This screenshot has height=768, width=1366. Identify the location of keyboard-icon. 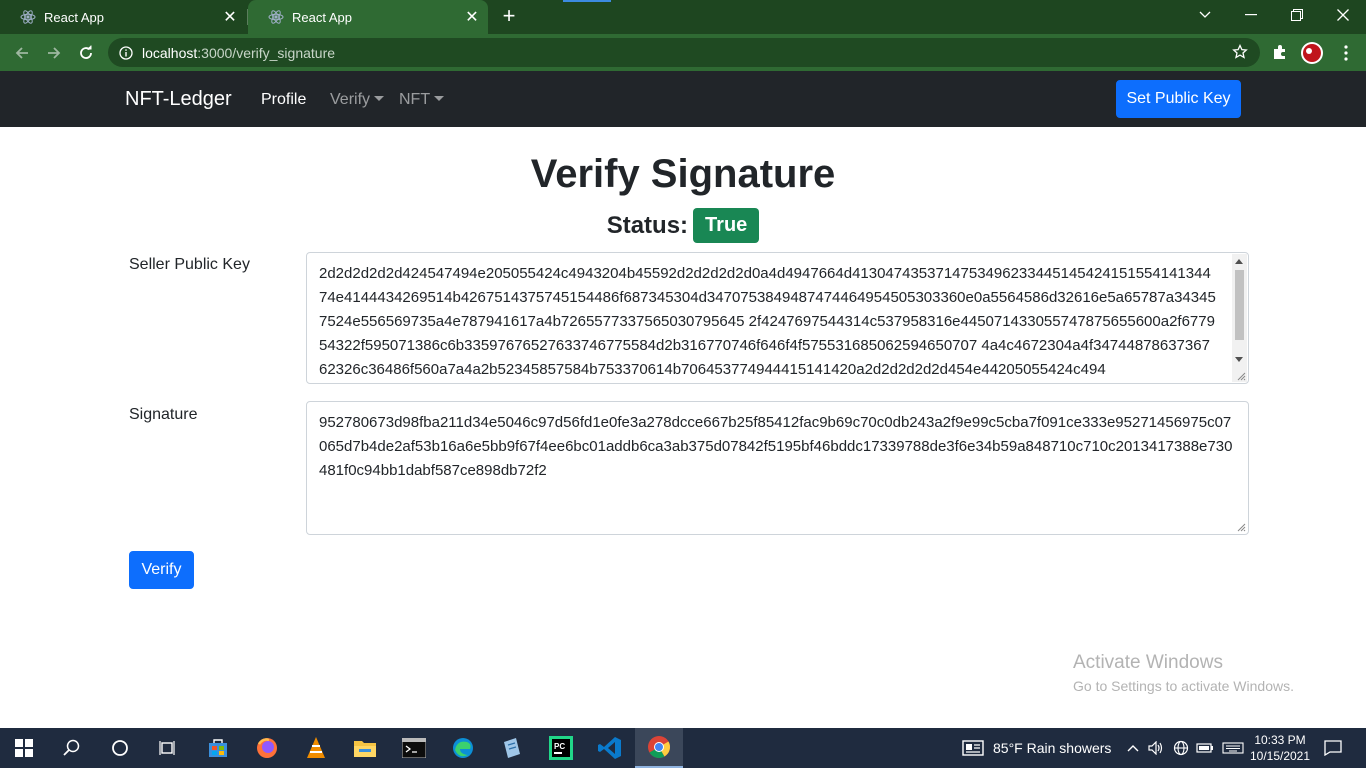
(1233, 748).